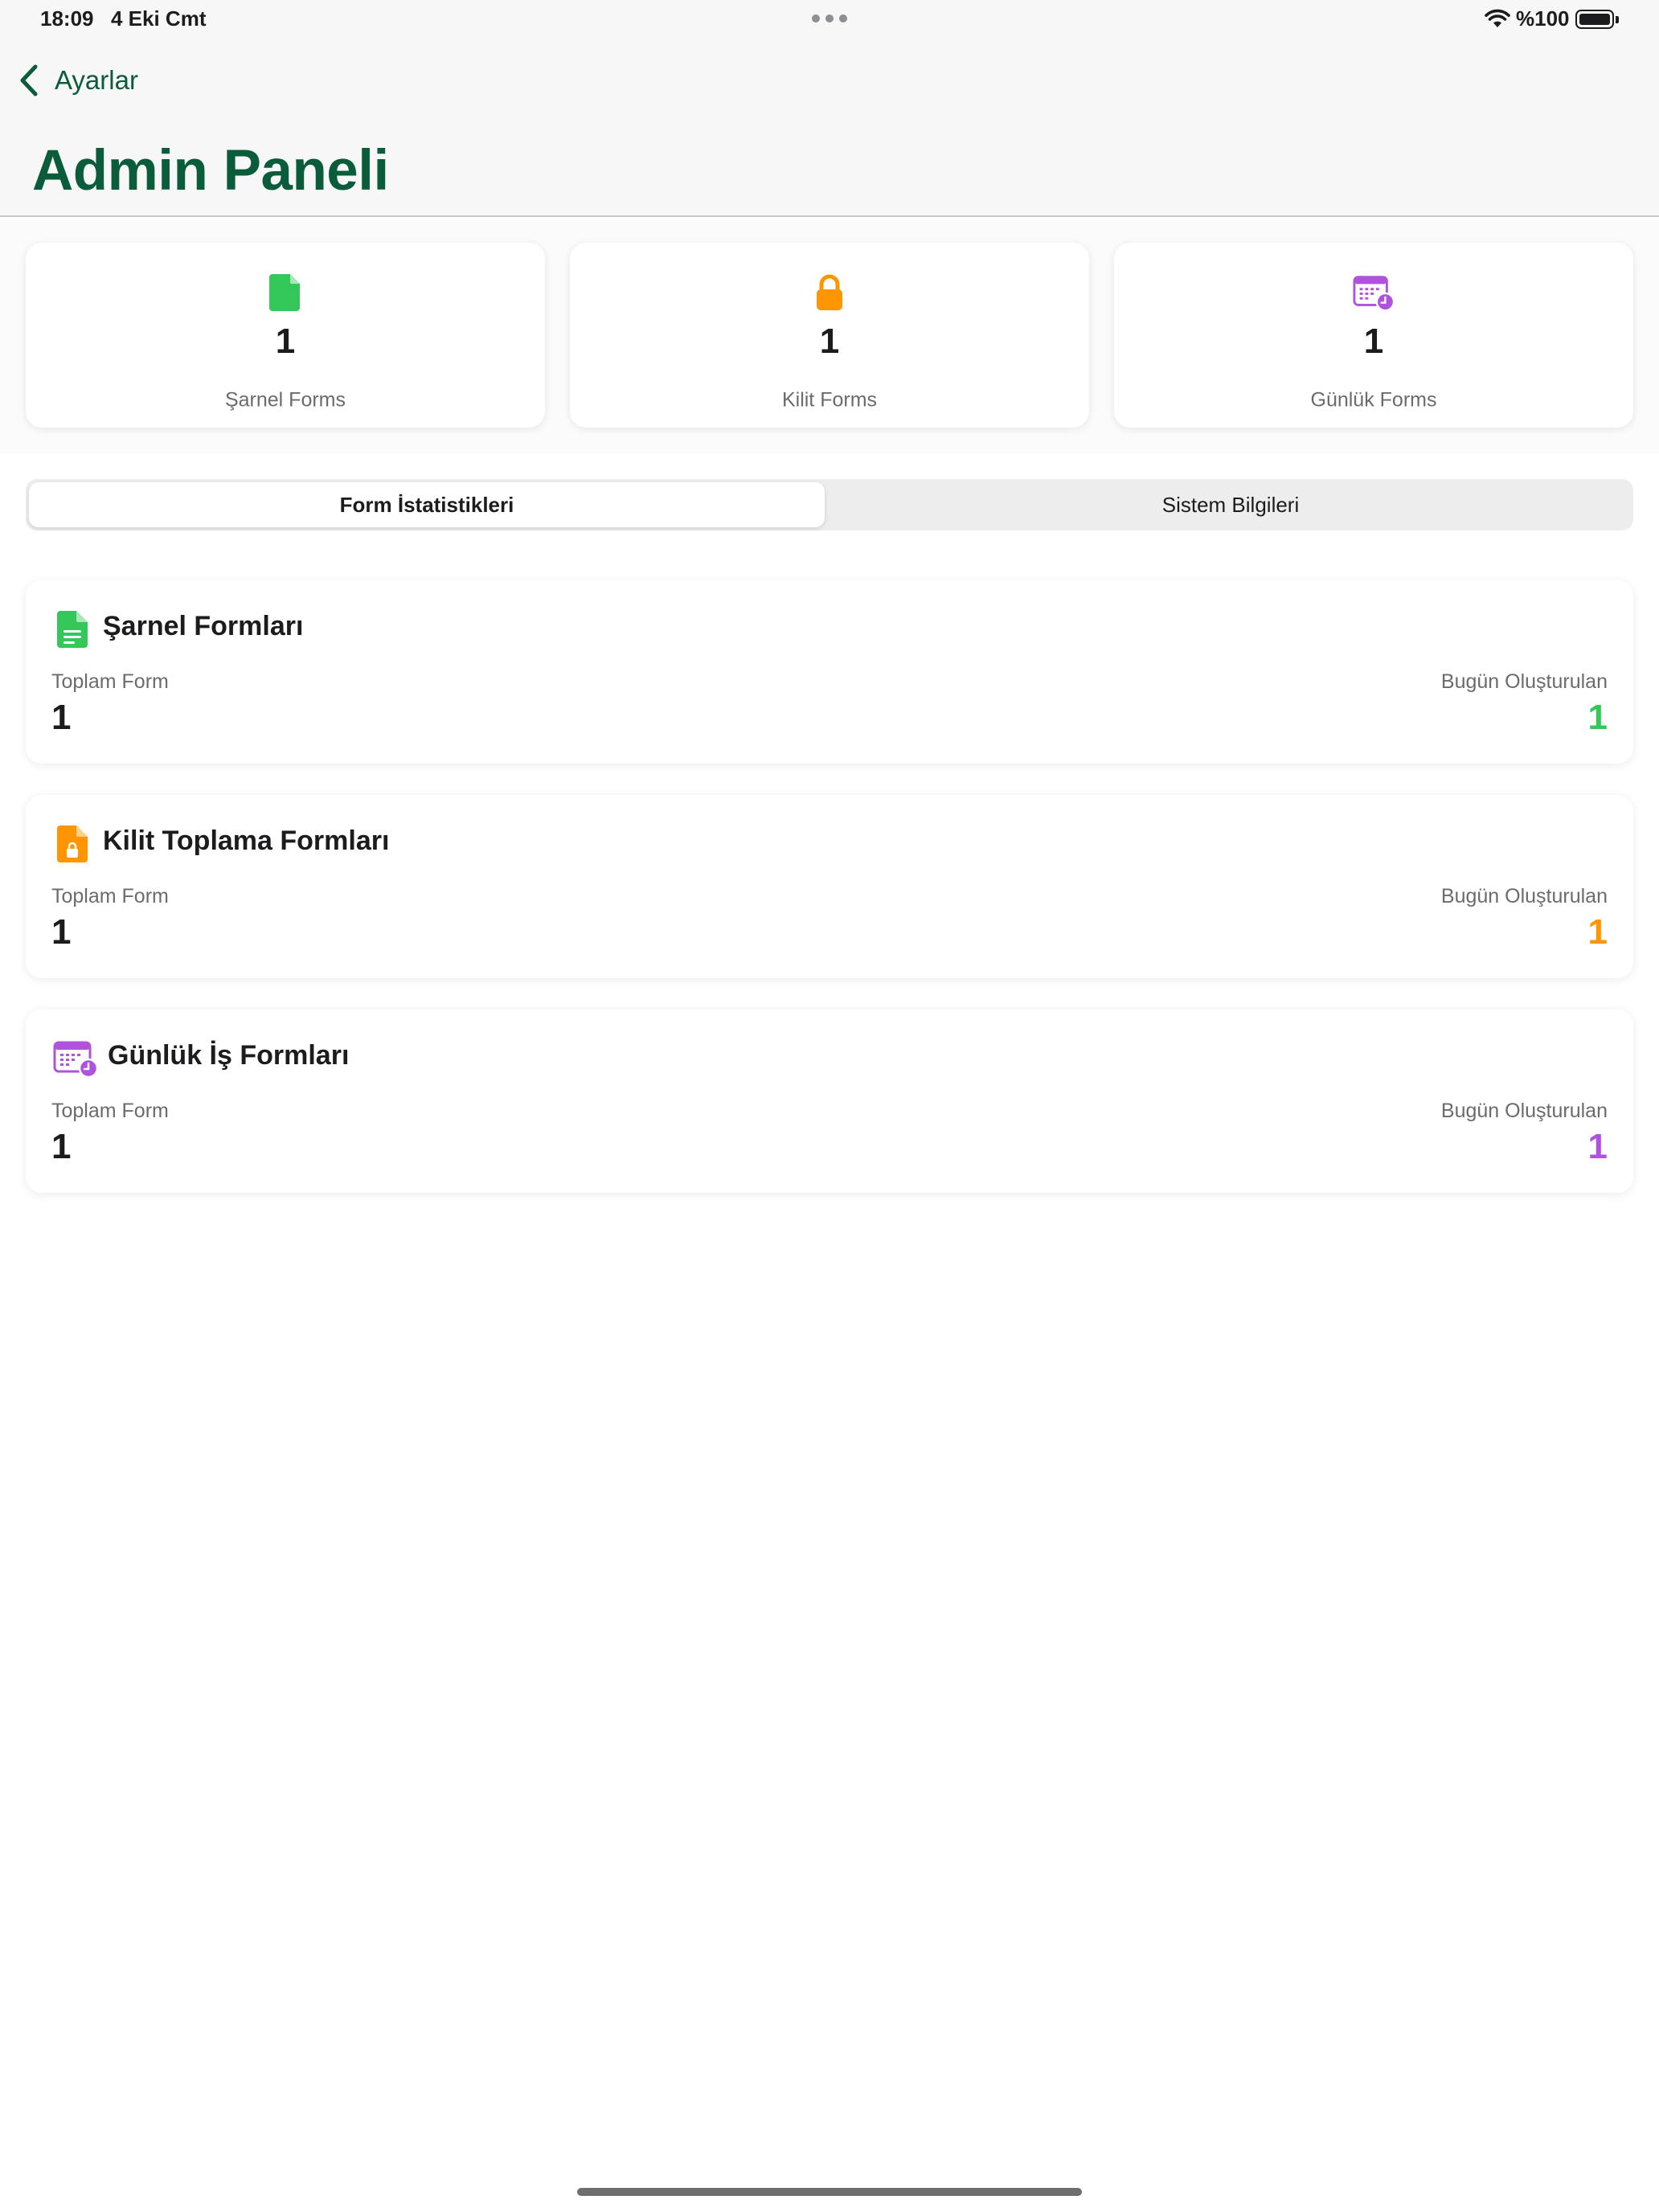  I want to click on battery-percent: %100, so click(1543, 18).